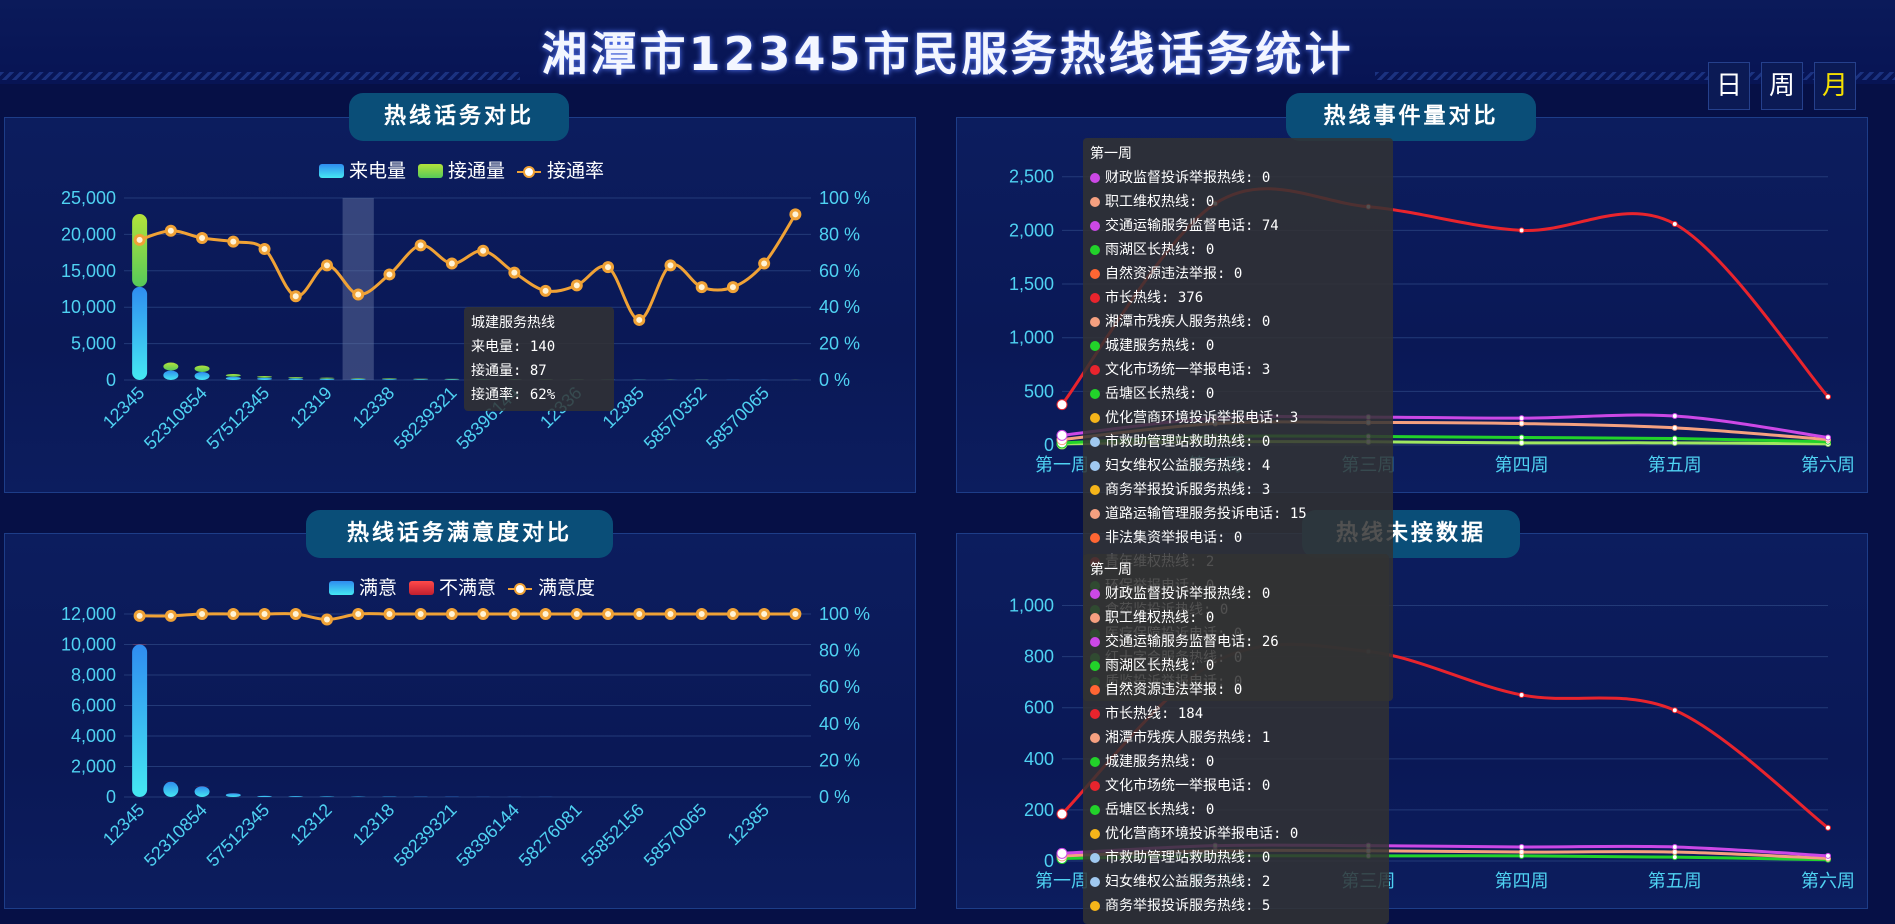  I want to click on calls-legend-label: 接通量, so click(476, 171).